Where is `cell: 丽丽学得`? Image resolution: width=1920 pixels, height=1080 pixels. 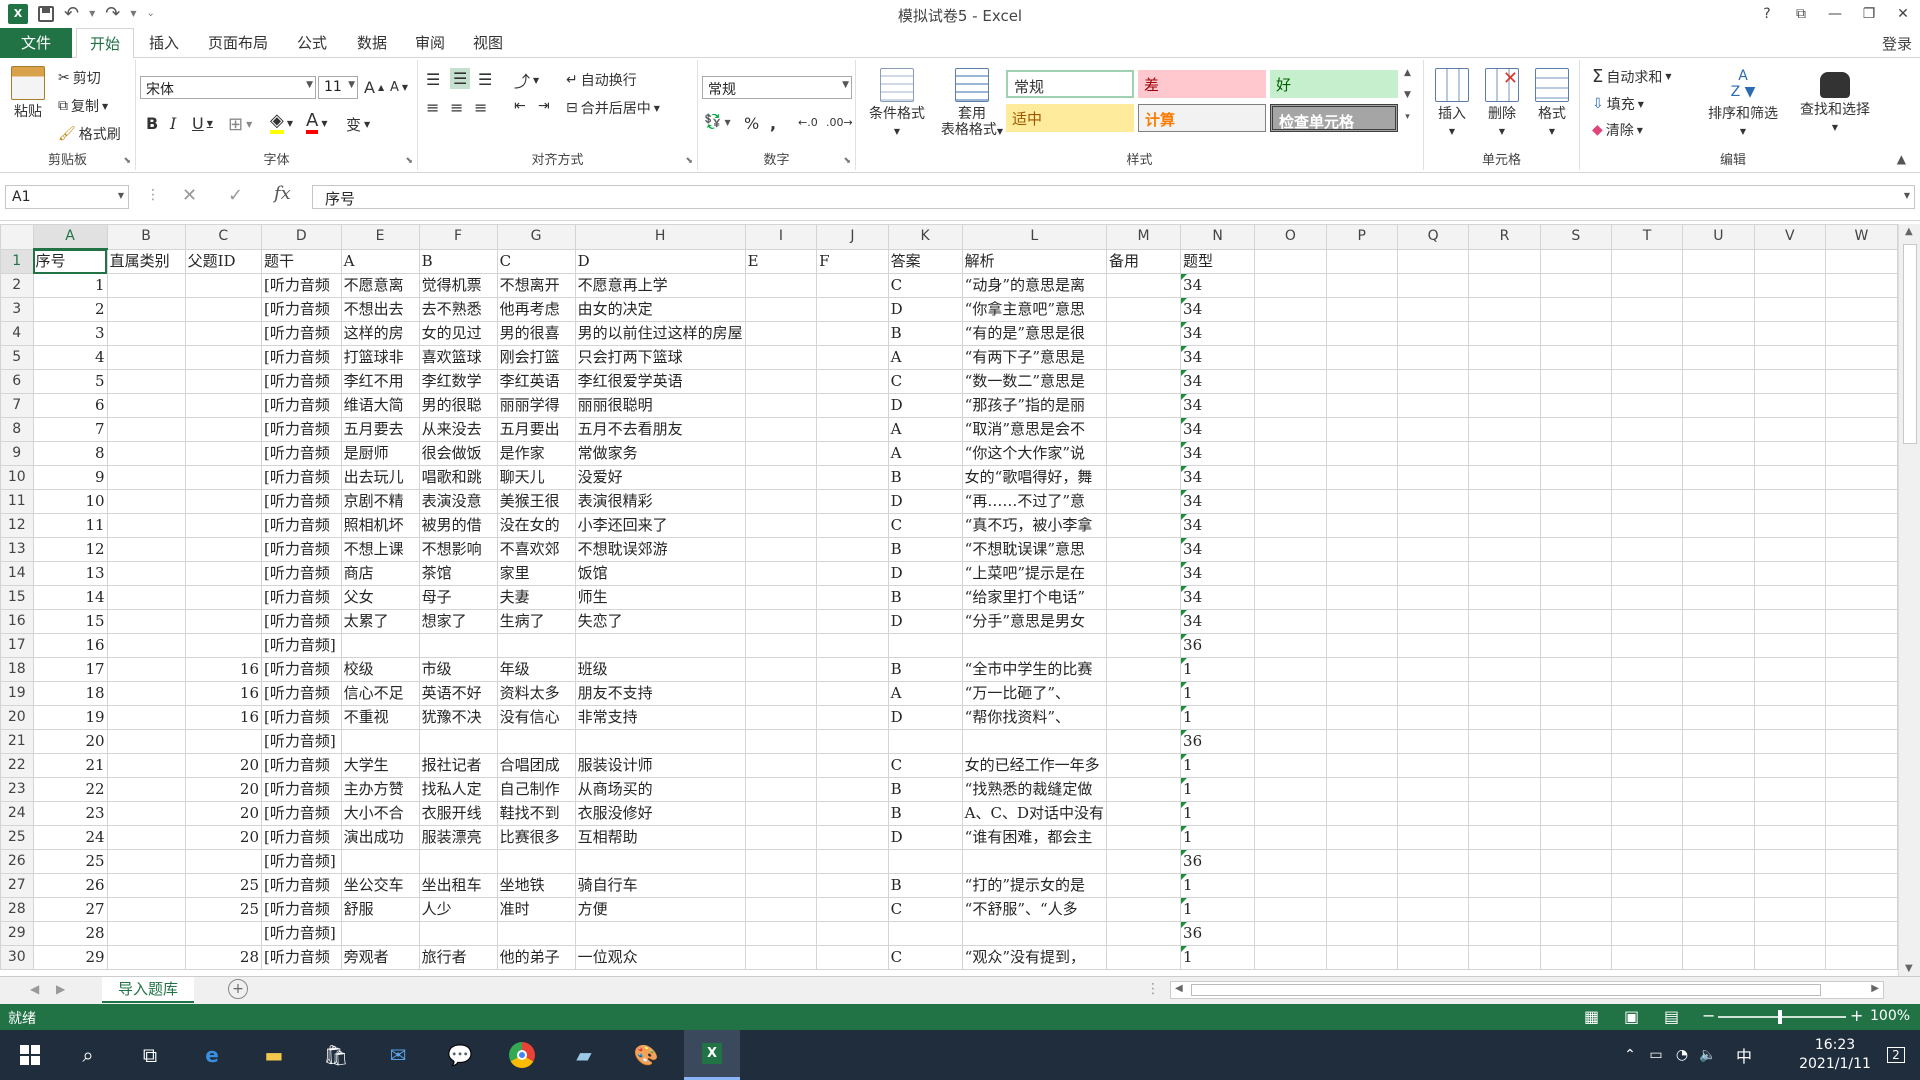 cell: 丽丽学得 is located at coordinates (536, 405).